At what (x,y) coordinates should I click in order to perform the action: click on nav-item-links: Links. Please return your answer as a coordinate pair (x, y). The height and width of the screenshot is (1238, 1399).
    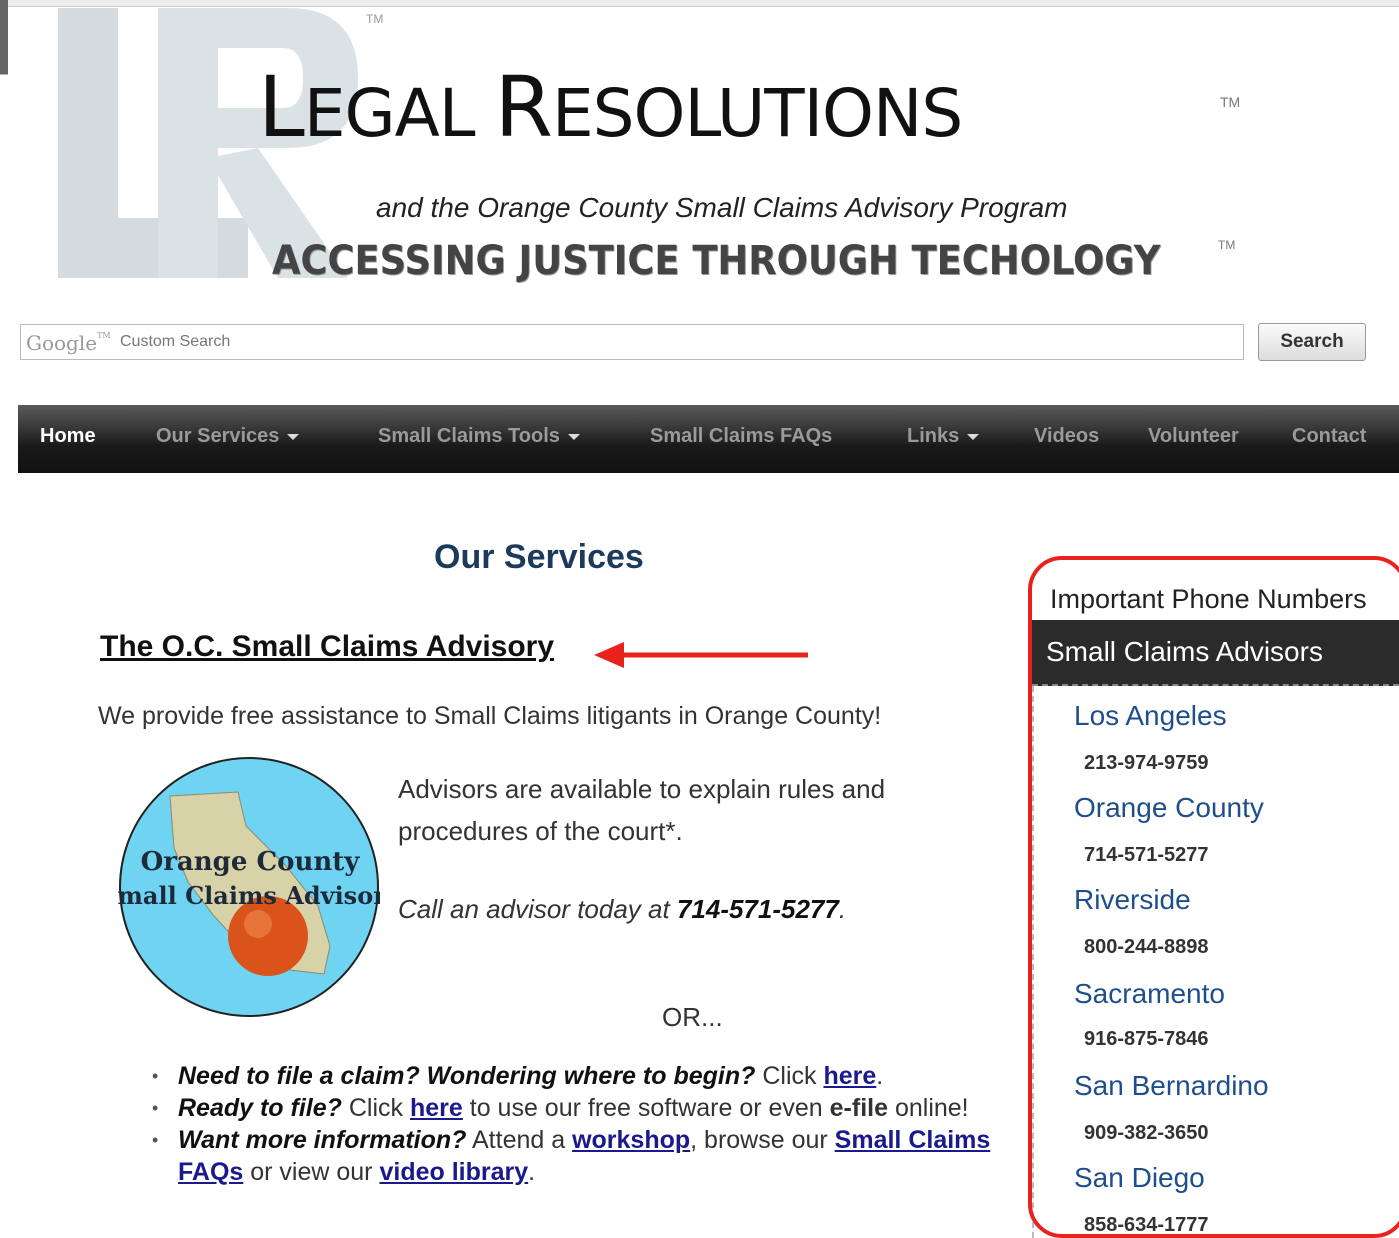
    Looking at the image, I should click on (943, 436).